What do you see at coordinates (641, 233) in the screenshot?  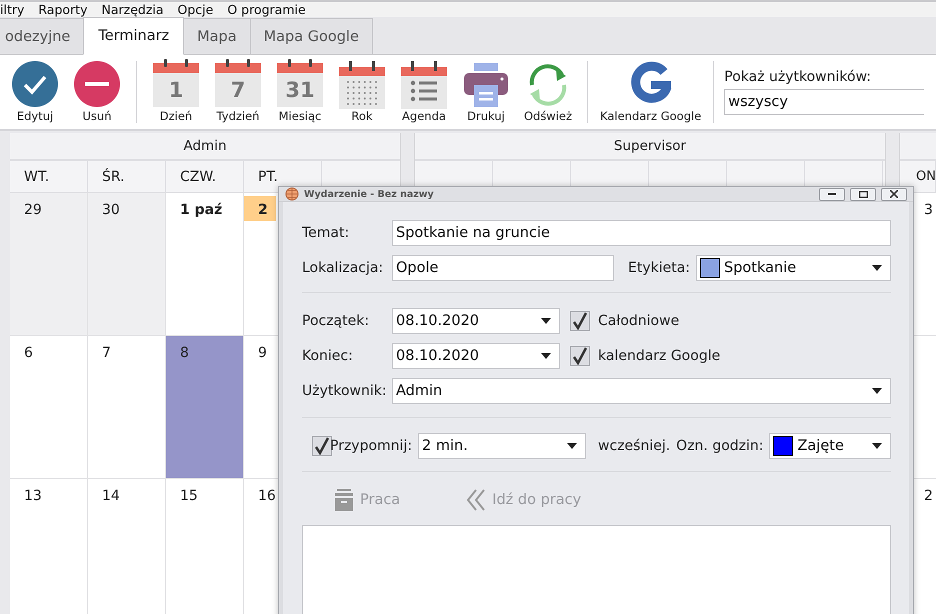 I see `subject-field: Spotkanie na gruncie` at bounding box center [641, 233].